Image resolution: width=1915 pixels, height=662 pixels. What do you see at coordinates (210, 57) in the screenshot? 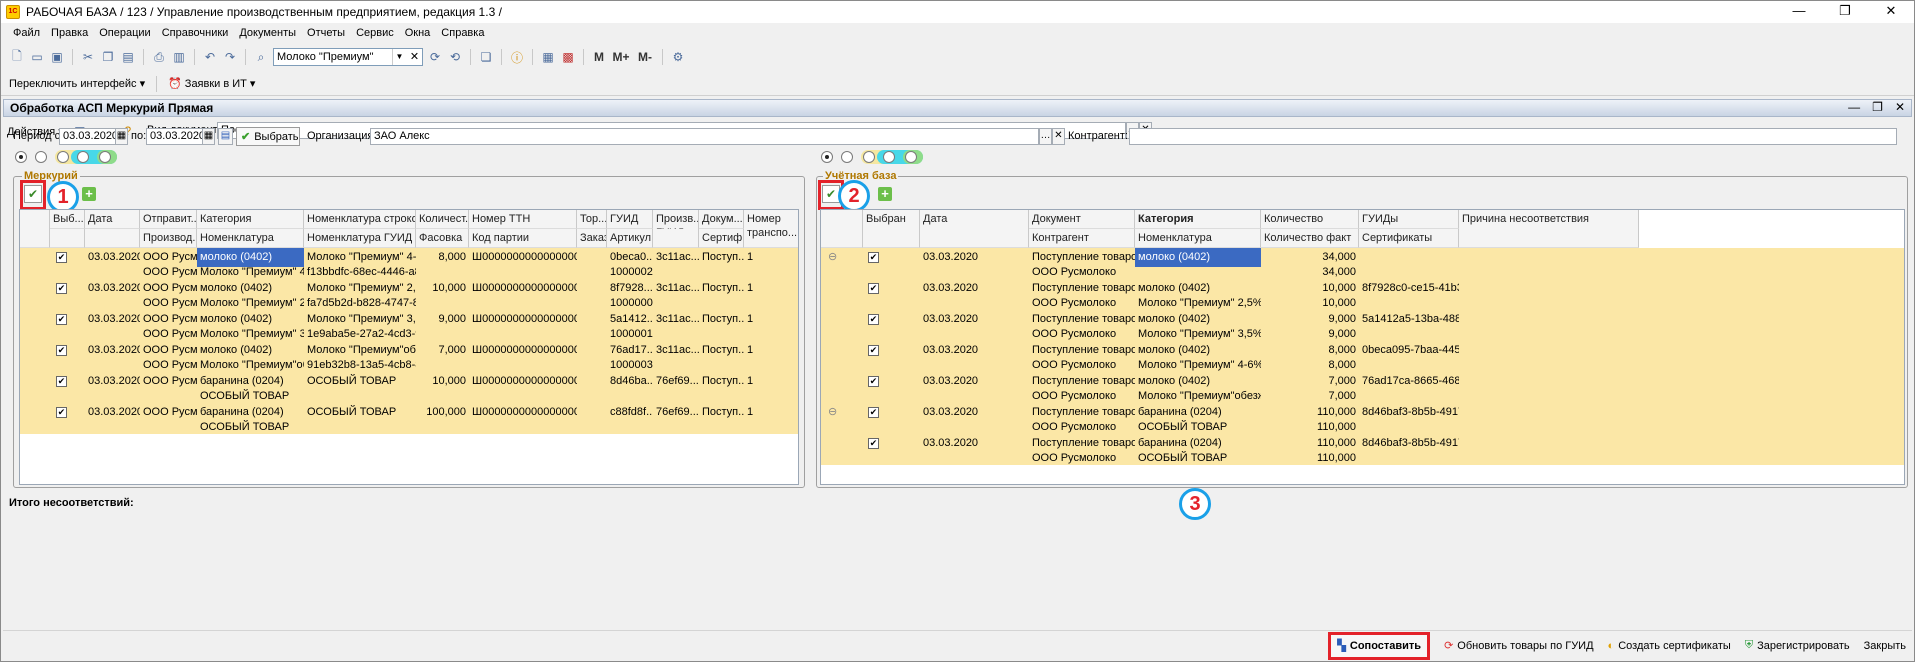
I see `undo-icon: ↶` at bounding box center [210, 57].